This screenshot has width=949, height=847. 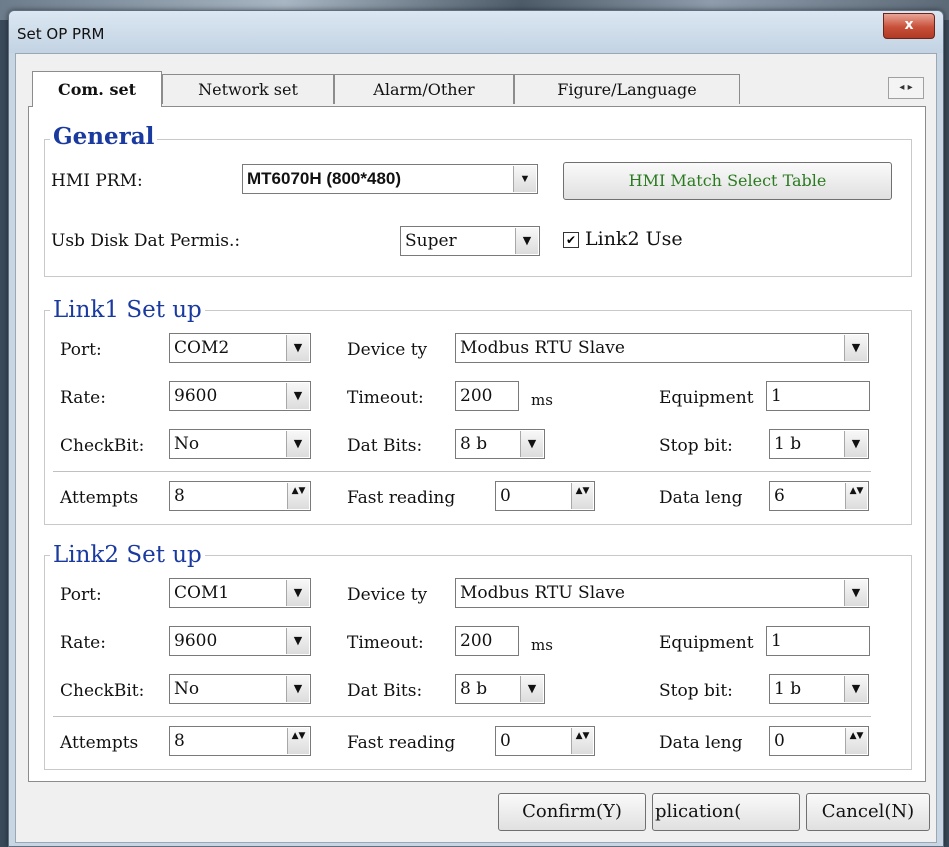 What do you see at coordinates (240, 741) in the screenshot?
I see `link2-attempts-spinner: 8 ▲▼` at bounding box center [240, 741].